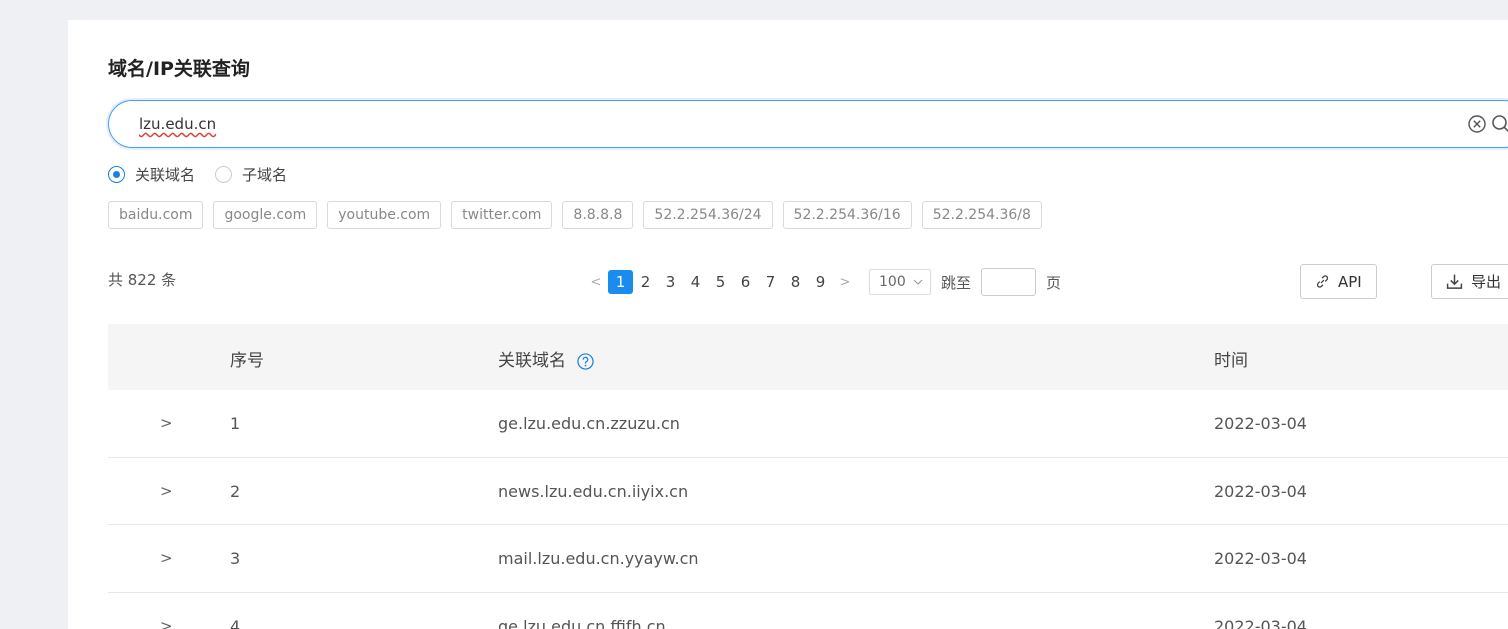  What do you see at coordinates (384, 215) in the screenshot?
I see `tag-youtube: youtube.com` at bounding box center [384, 215].